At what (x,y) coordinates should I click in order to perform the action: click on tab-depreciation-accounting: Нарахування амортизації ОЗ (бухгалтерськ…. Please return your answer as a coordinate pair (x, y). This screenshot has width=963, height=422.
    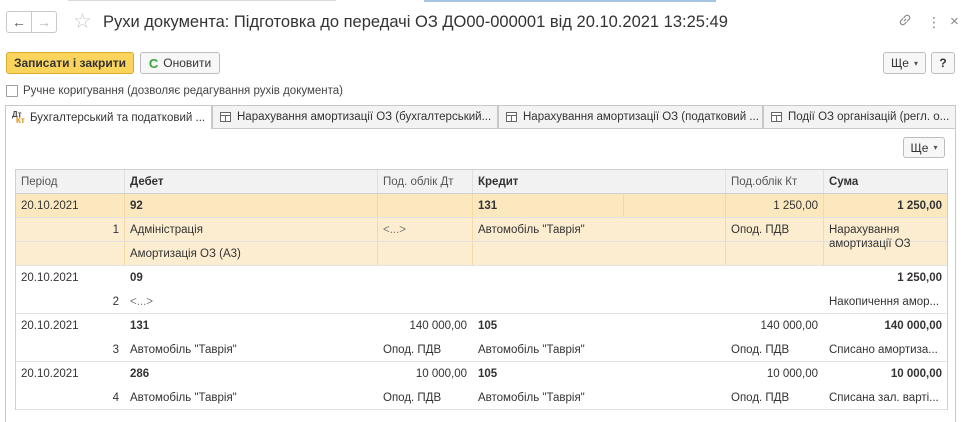
    Looking at the image, I should click on (355, 116).